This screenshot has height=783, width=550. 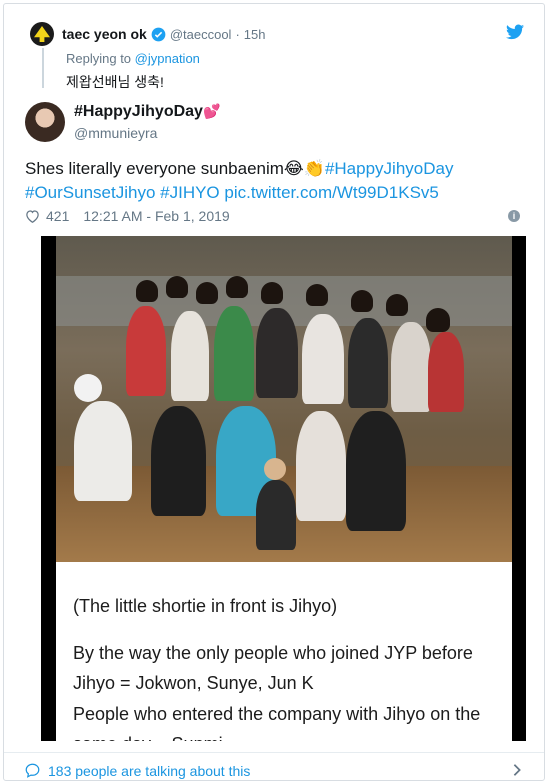 I want to click on tweet-time: 15h, so click(x=255, y=34).